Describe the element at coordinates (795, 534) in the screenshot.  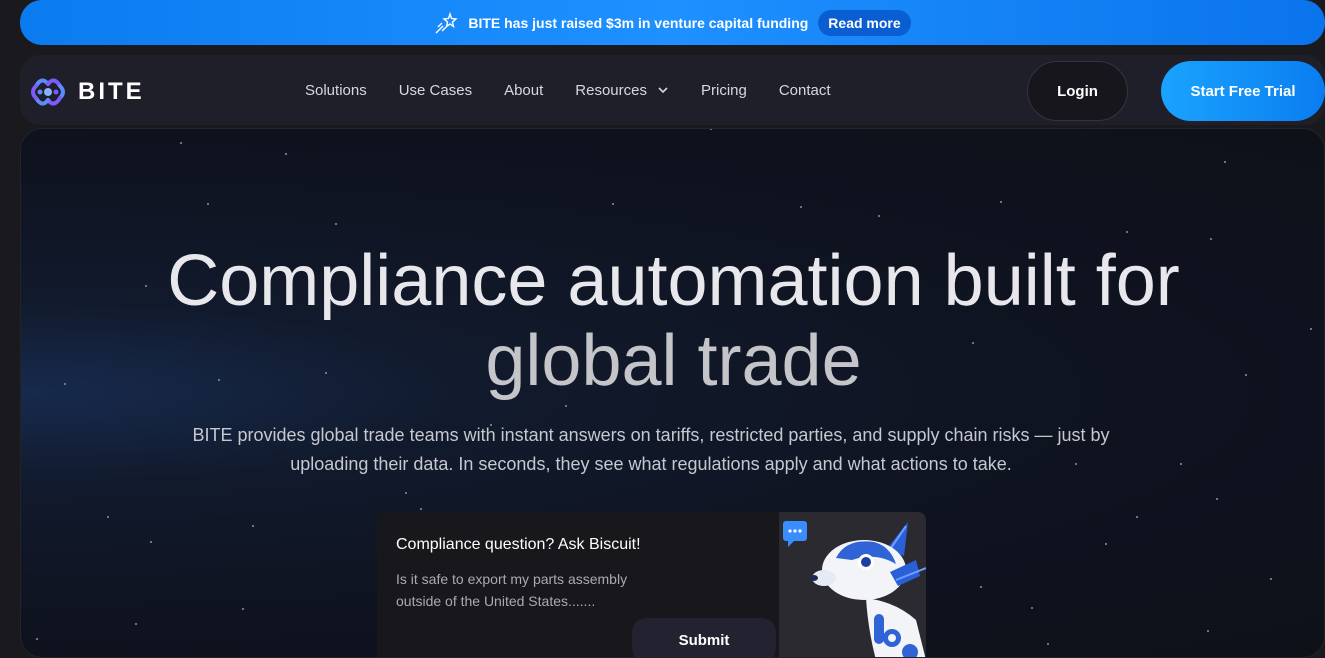
I see `chat-bubble-icon` at that location.